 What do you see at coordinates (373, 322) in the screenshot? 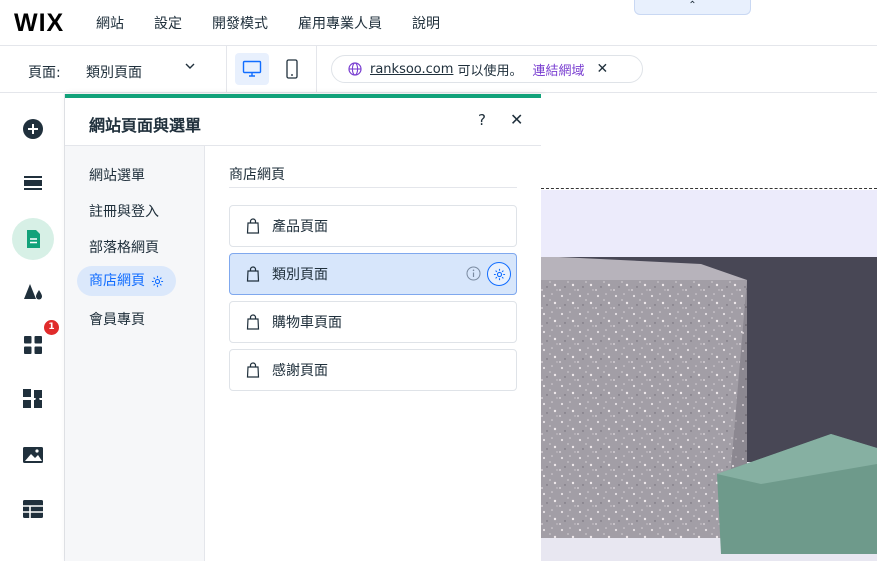
I see `page-item-cart: 購物車頁面` at bounding box center [373, 322].